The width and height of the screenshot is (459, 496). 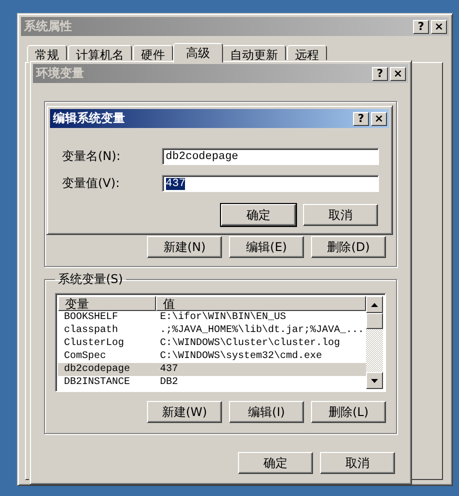 What do you see at coordinates (223, 317) in the screenshot?
I see `variable-value: E:\ifor\WIN\BIN\EN_US` at bounding box center [223, 317].